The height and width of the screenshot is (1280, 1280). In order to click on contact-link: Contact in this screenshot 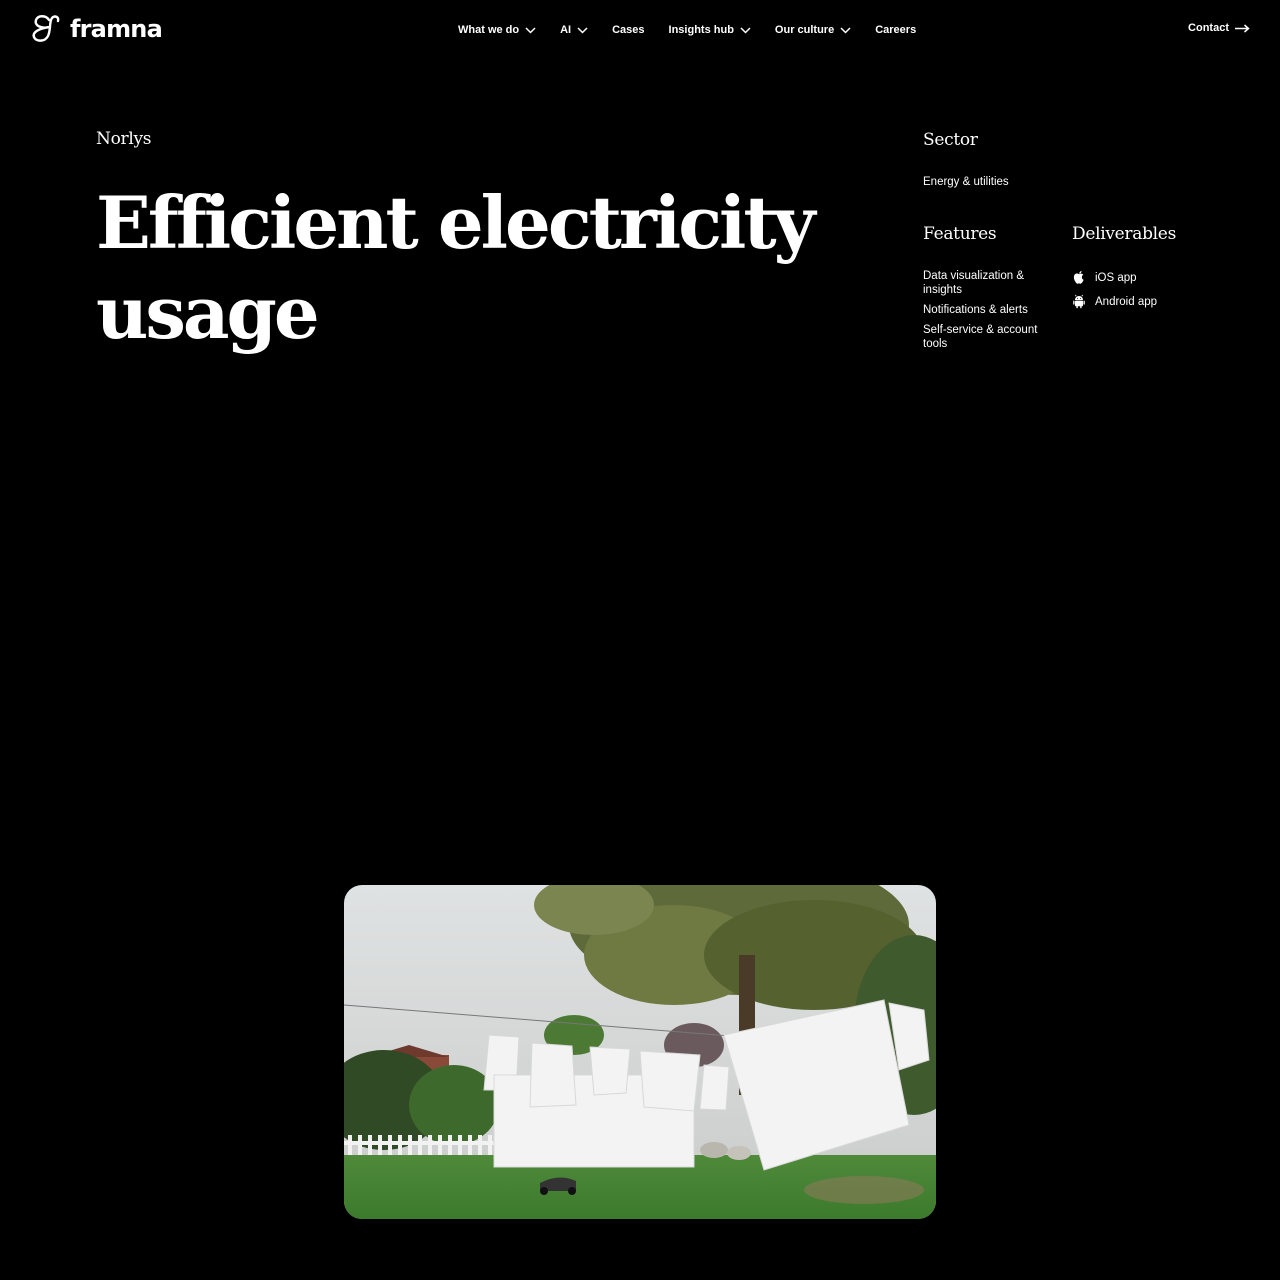, I will do `click(1219, 28)`.